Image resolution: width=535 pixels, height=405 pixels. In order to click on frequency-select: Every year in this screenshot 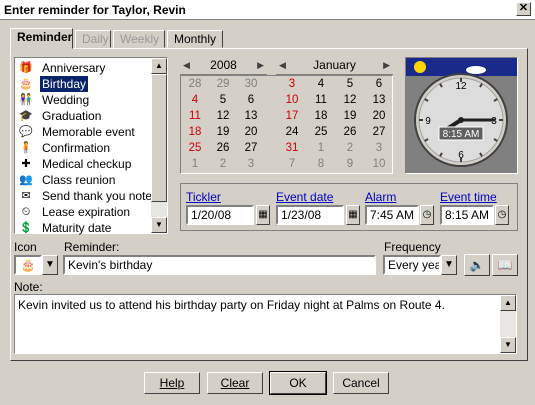, I will do `click(412, 265)`.